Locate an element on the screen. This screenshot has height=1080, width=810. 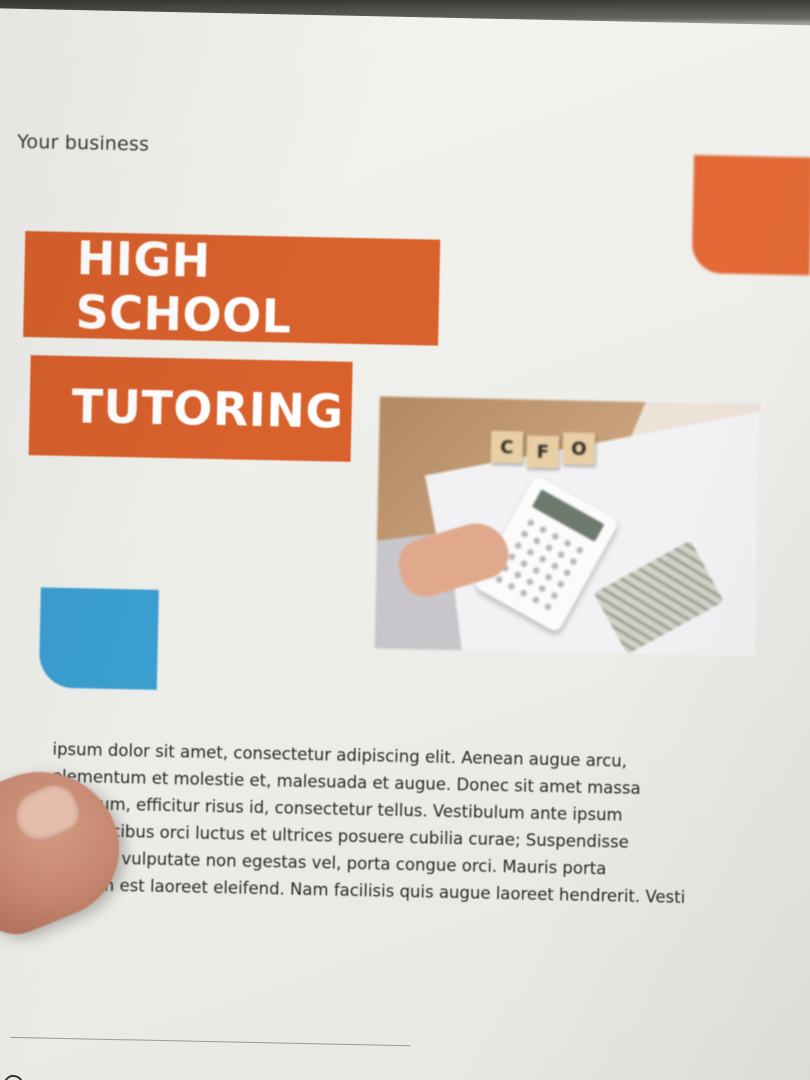
thumbnail-nail is located at coordinates (46, 812).